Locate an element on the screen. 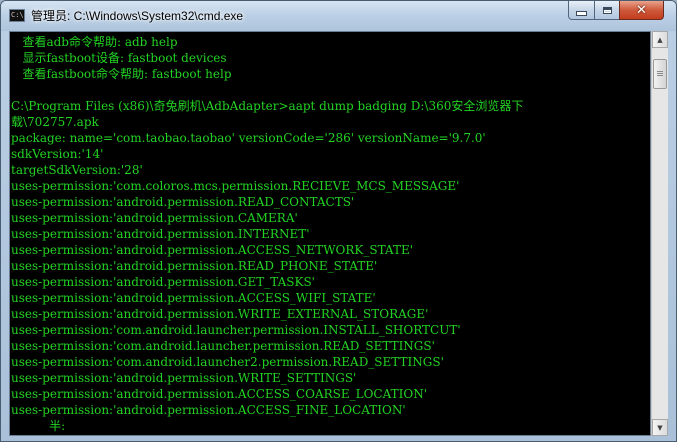 The width and height of the screenshot is (677, 442). maximize-icon is located at coordinates (607, 10).